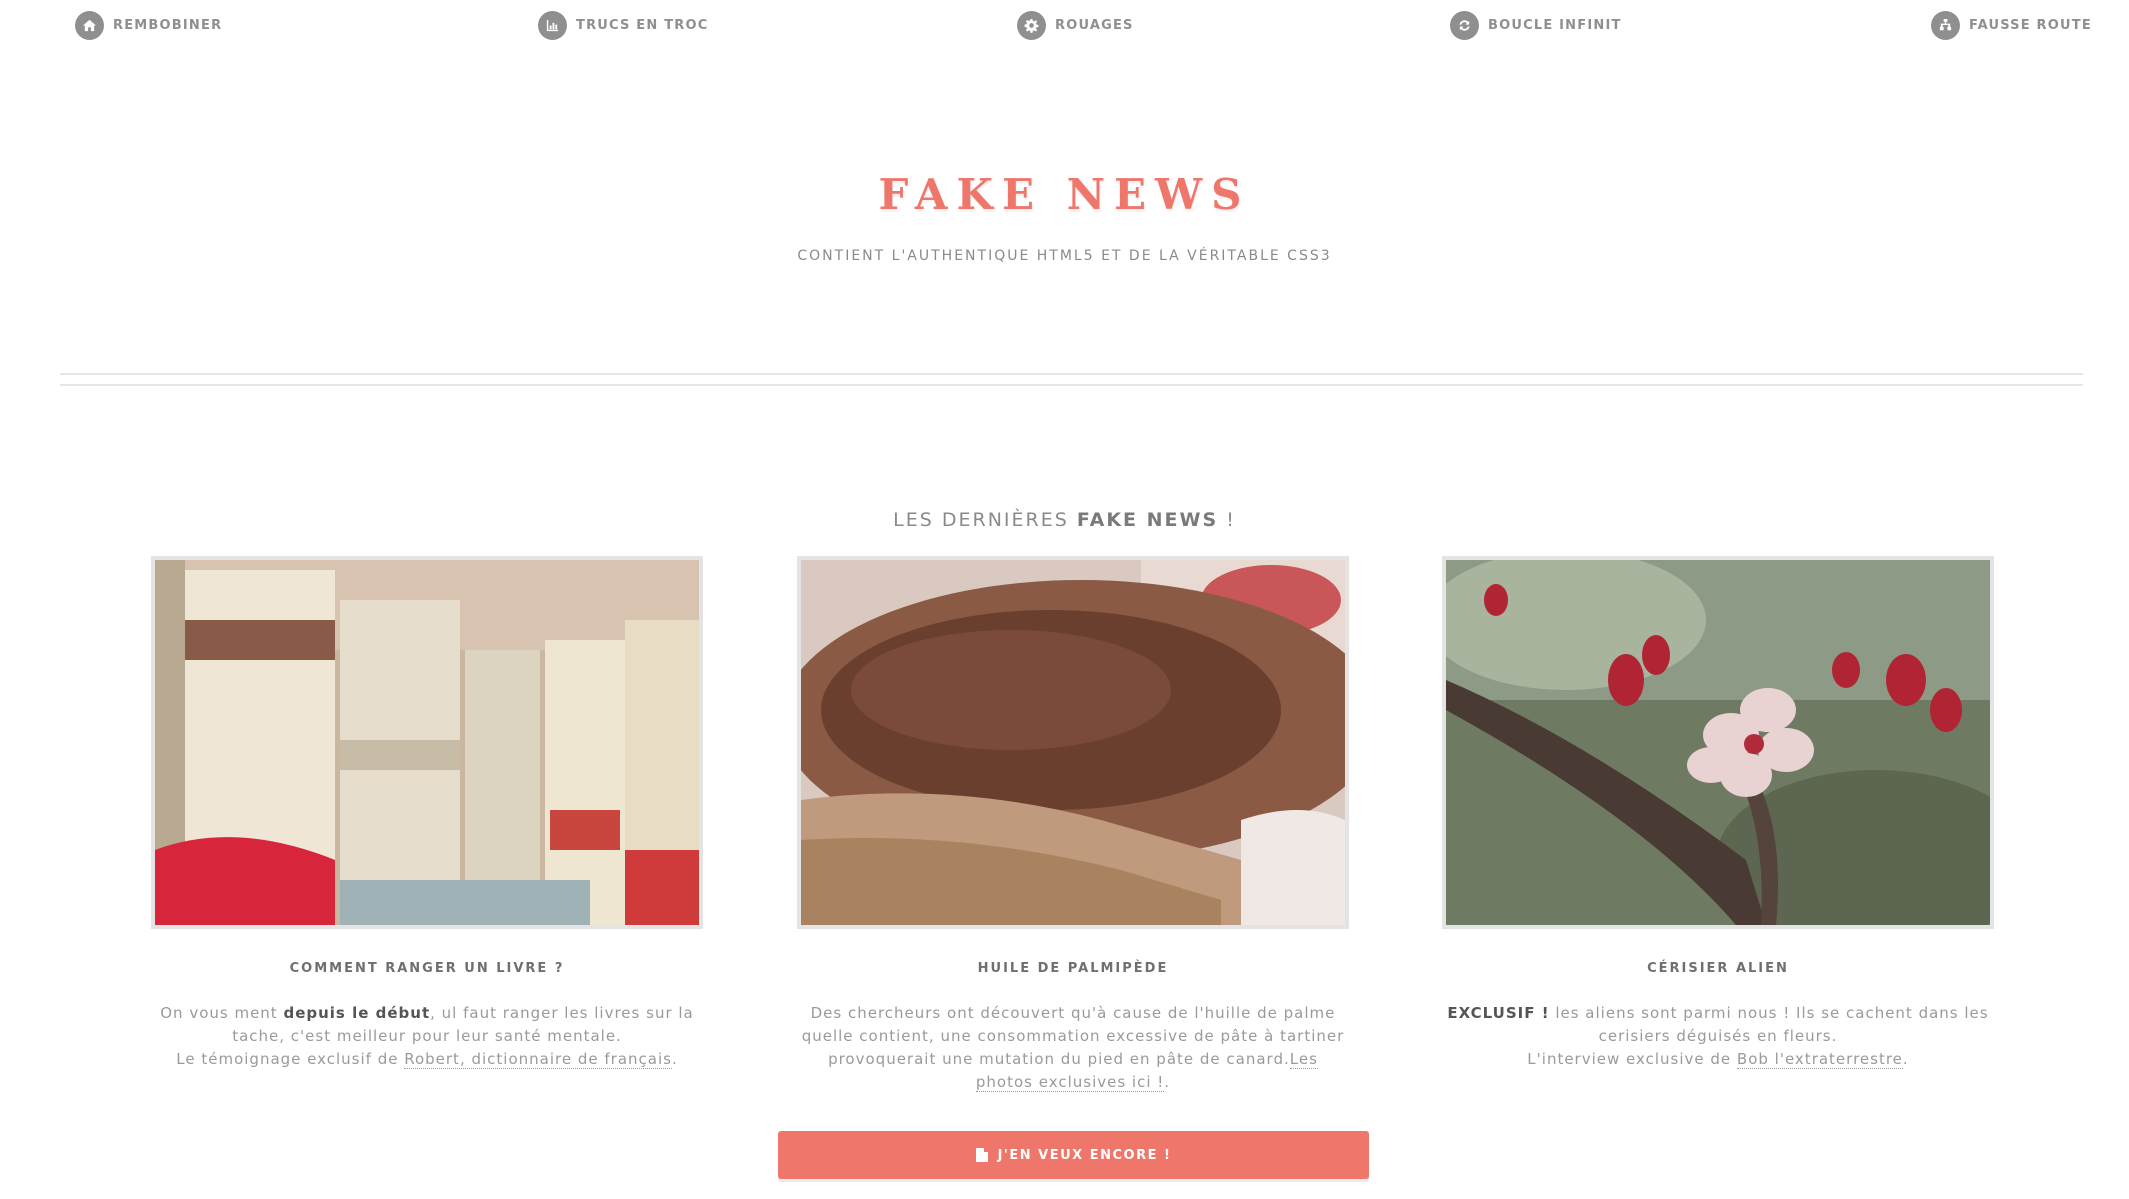 This screenshot has width=2129, height=1199. I want to click on nav-item-rouages: ROUAGES, so click(1075, 25).